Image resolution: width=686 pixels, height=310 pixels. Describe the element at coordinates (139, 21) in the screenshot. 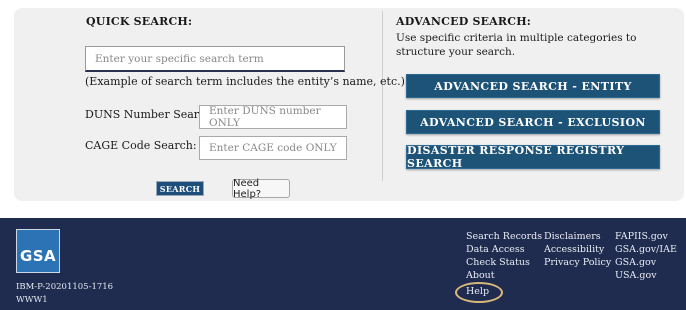

I see `quick-search-heading: QUICK SEARCH:` at that location.